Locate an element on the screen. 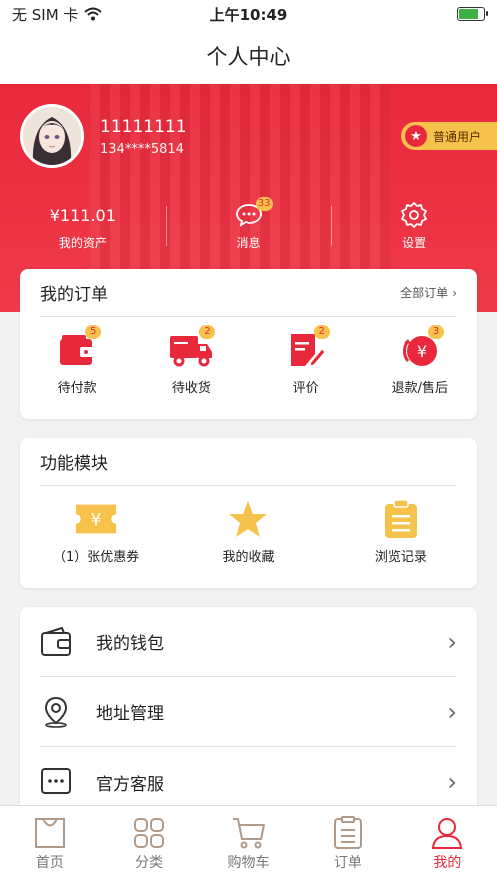 Image resolution: width=497 pixels, height=883 pixels. history-feature: 浏览记录 is located at coordinates (401, 531).